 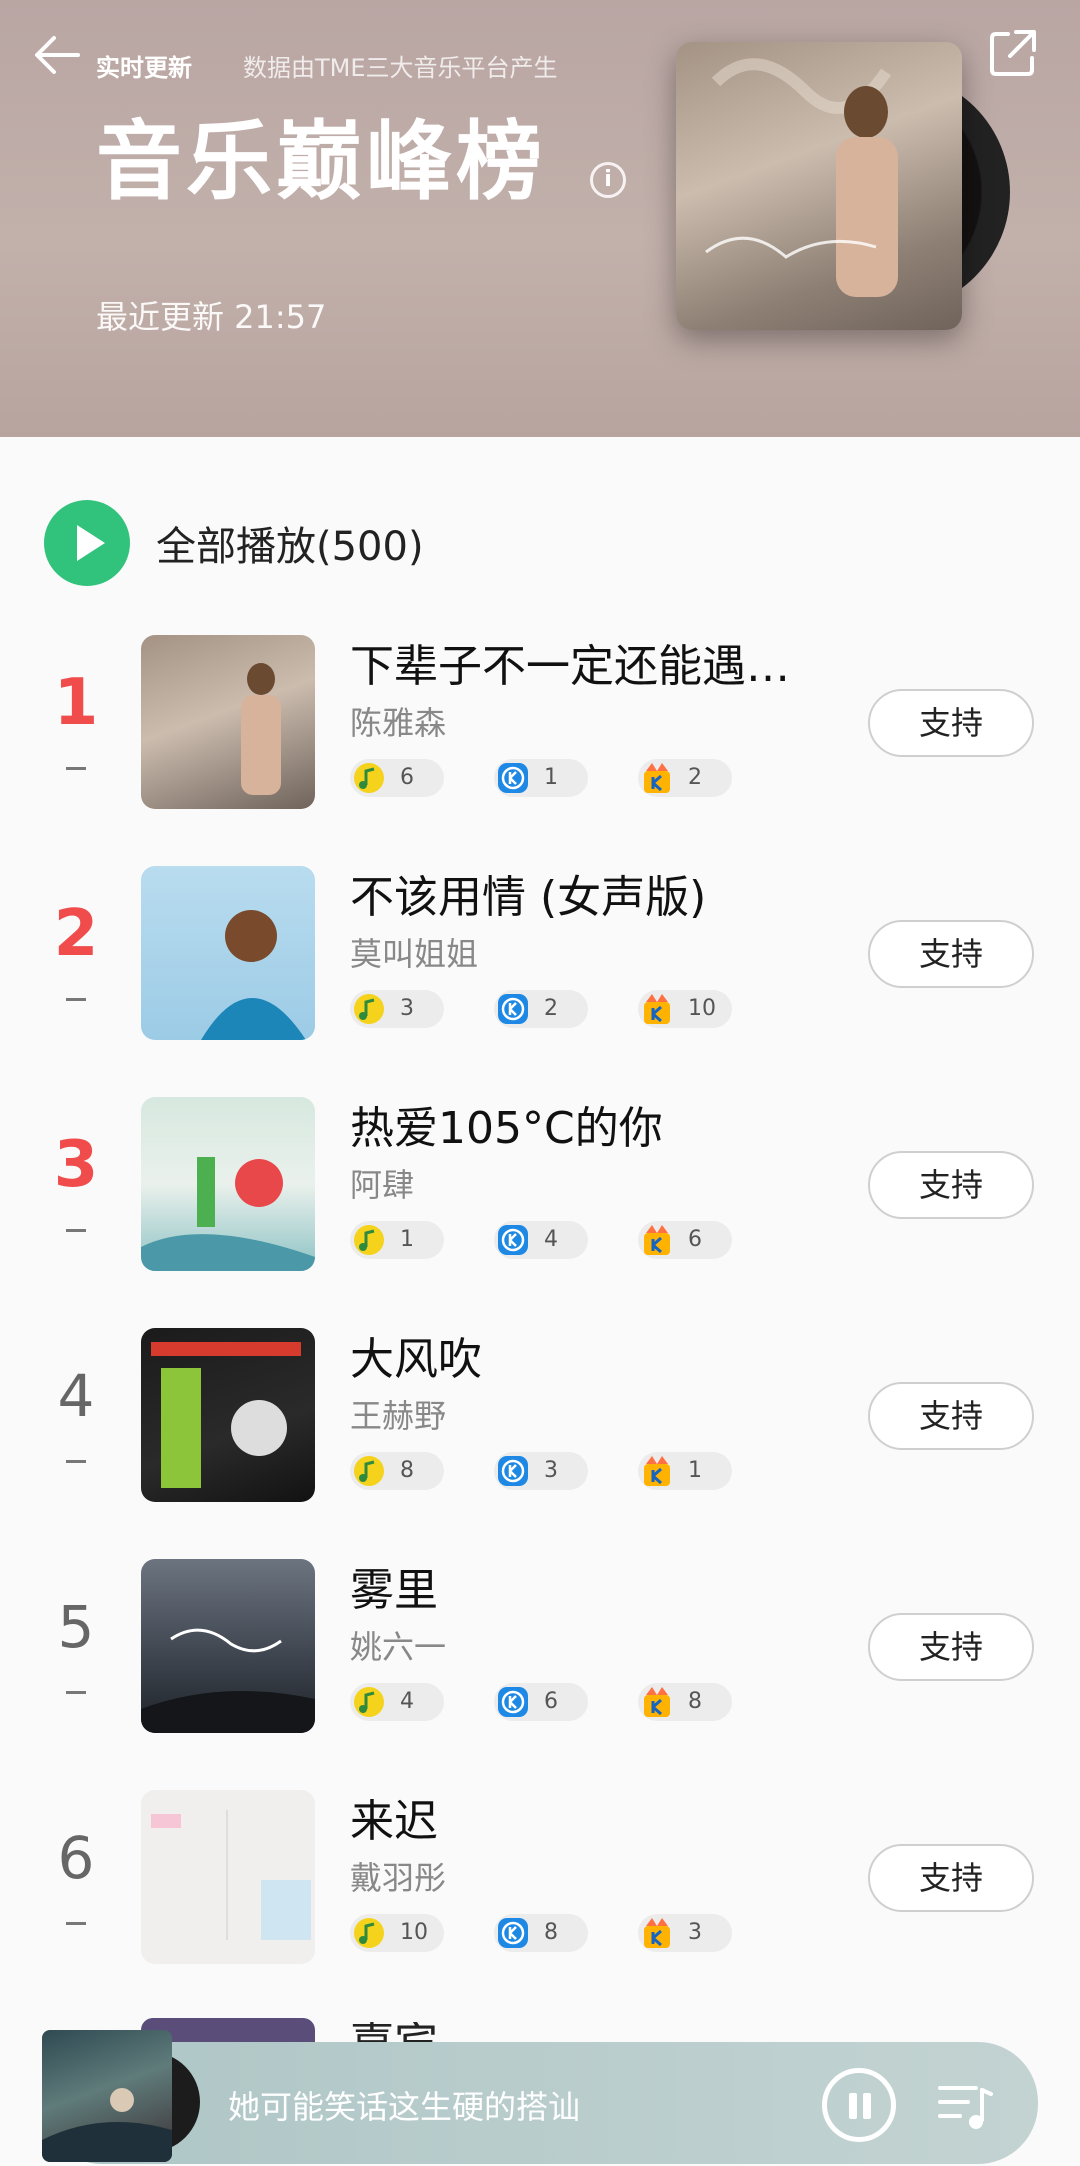 What do you see at coordinates (551, 777) in the screenshot?
I see `kugou-rank: 1` at bounding box center [551, 777].